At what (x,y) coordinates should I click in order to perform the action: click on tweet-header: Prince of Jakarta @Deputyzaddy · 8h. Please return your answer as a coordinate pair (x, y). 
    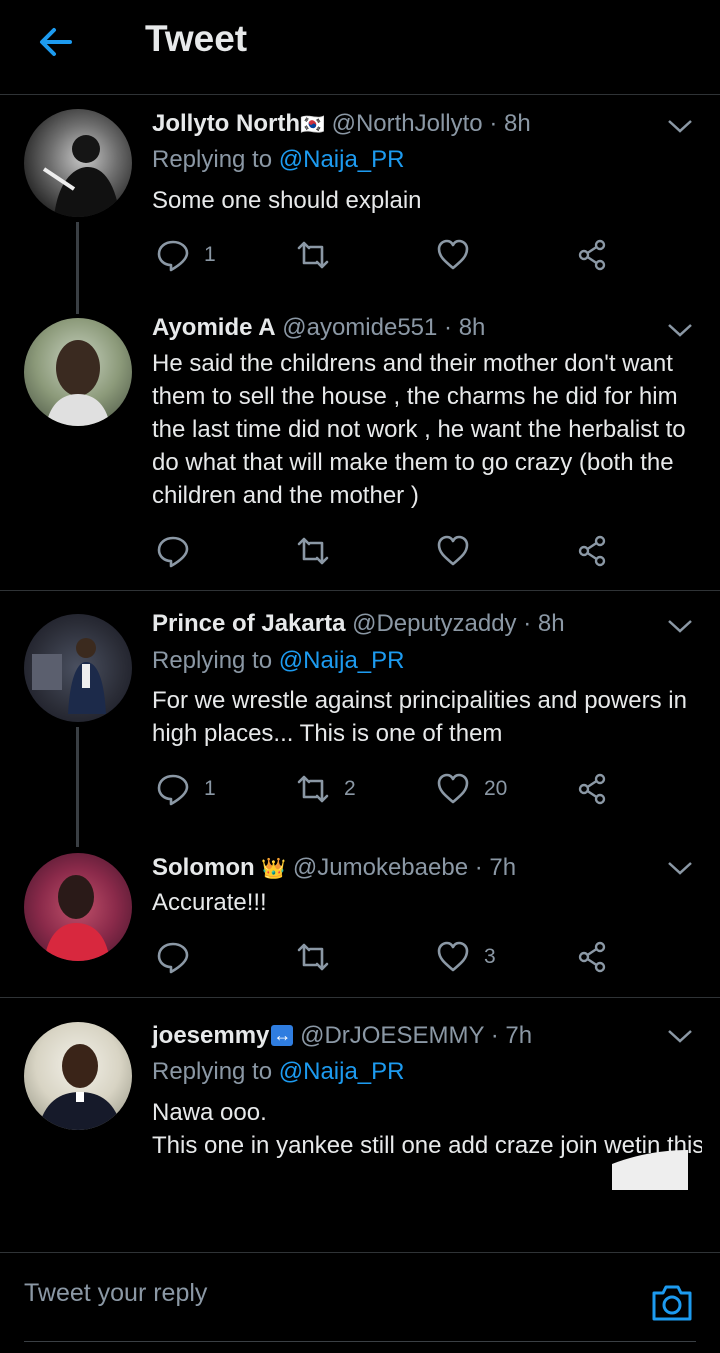
    Looking at the image, I should click on (358, 624).